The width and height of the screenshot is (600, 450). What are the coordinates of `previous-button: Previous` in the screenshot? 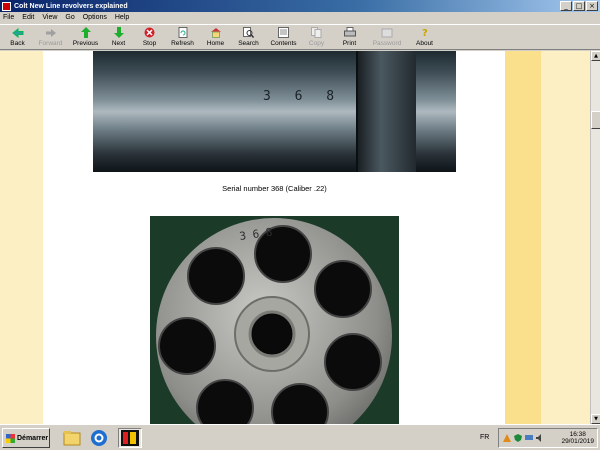 It's located at (85, 37).